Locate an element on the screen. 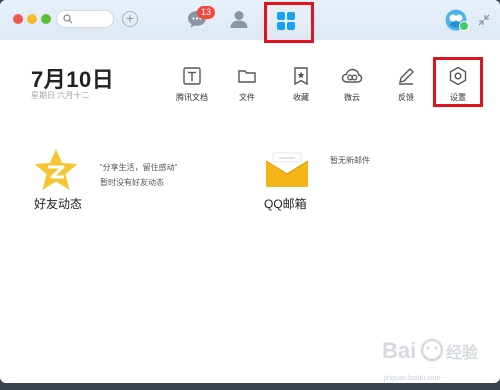 Image resolution: width=500 pixels, height=390 pixels. tool-label: 文件 is located at coordinates (247, 97).